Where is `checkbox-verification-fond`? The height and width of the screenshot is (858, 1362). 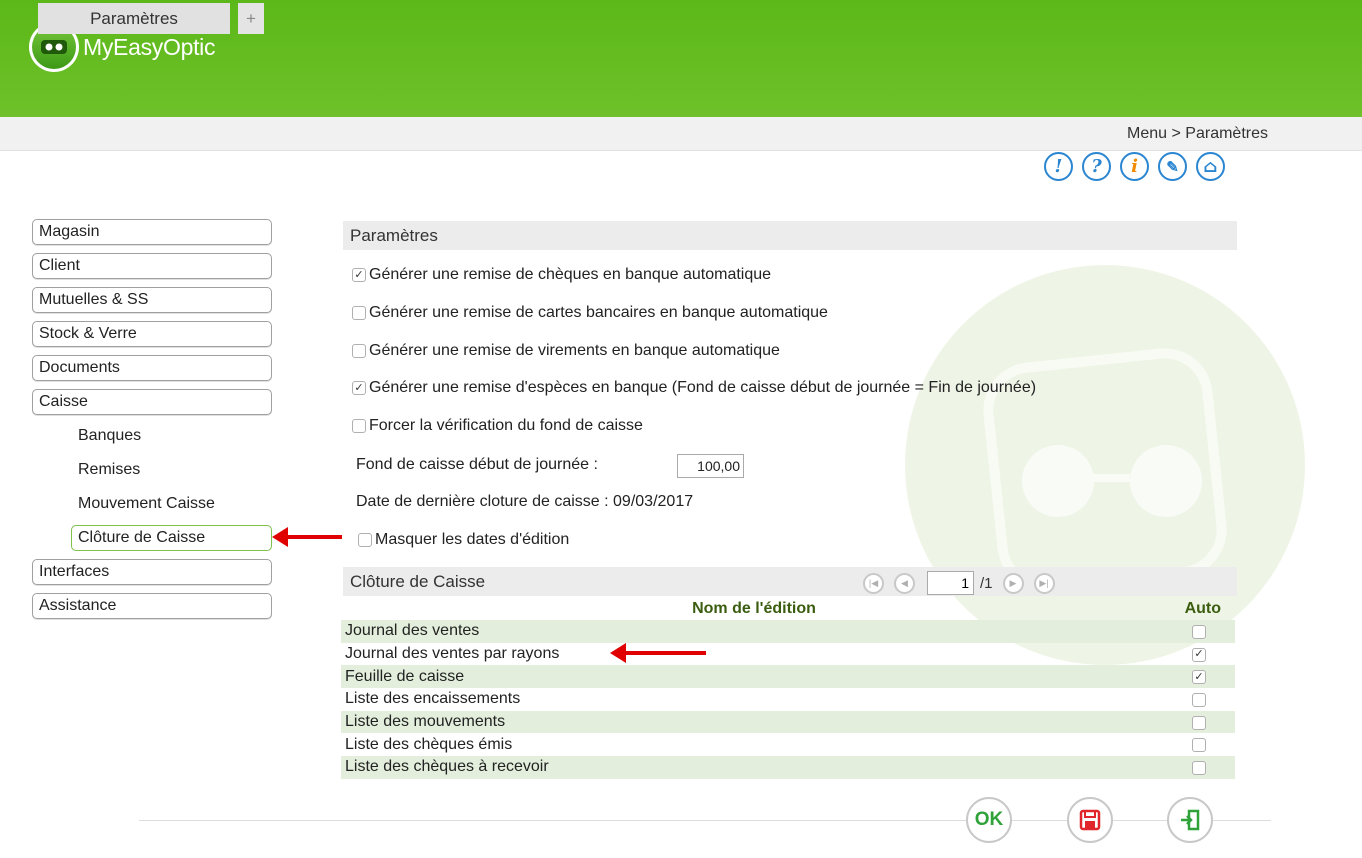 checkbox-verification-fond is located at coordinates (359, 426).